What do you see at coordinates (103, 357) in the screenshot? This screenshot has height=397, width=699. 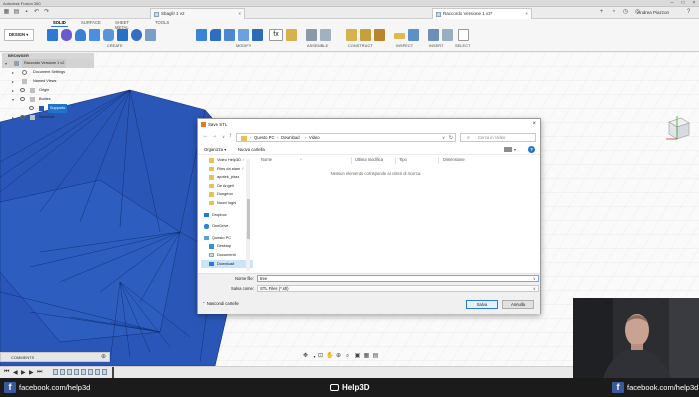 I see `add-comment-icon: ⊕` at bounding box center [103, 357].